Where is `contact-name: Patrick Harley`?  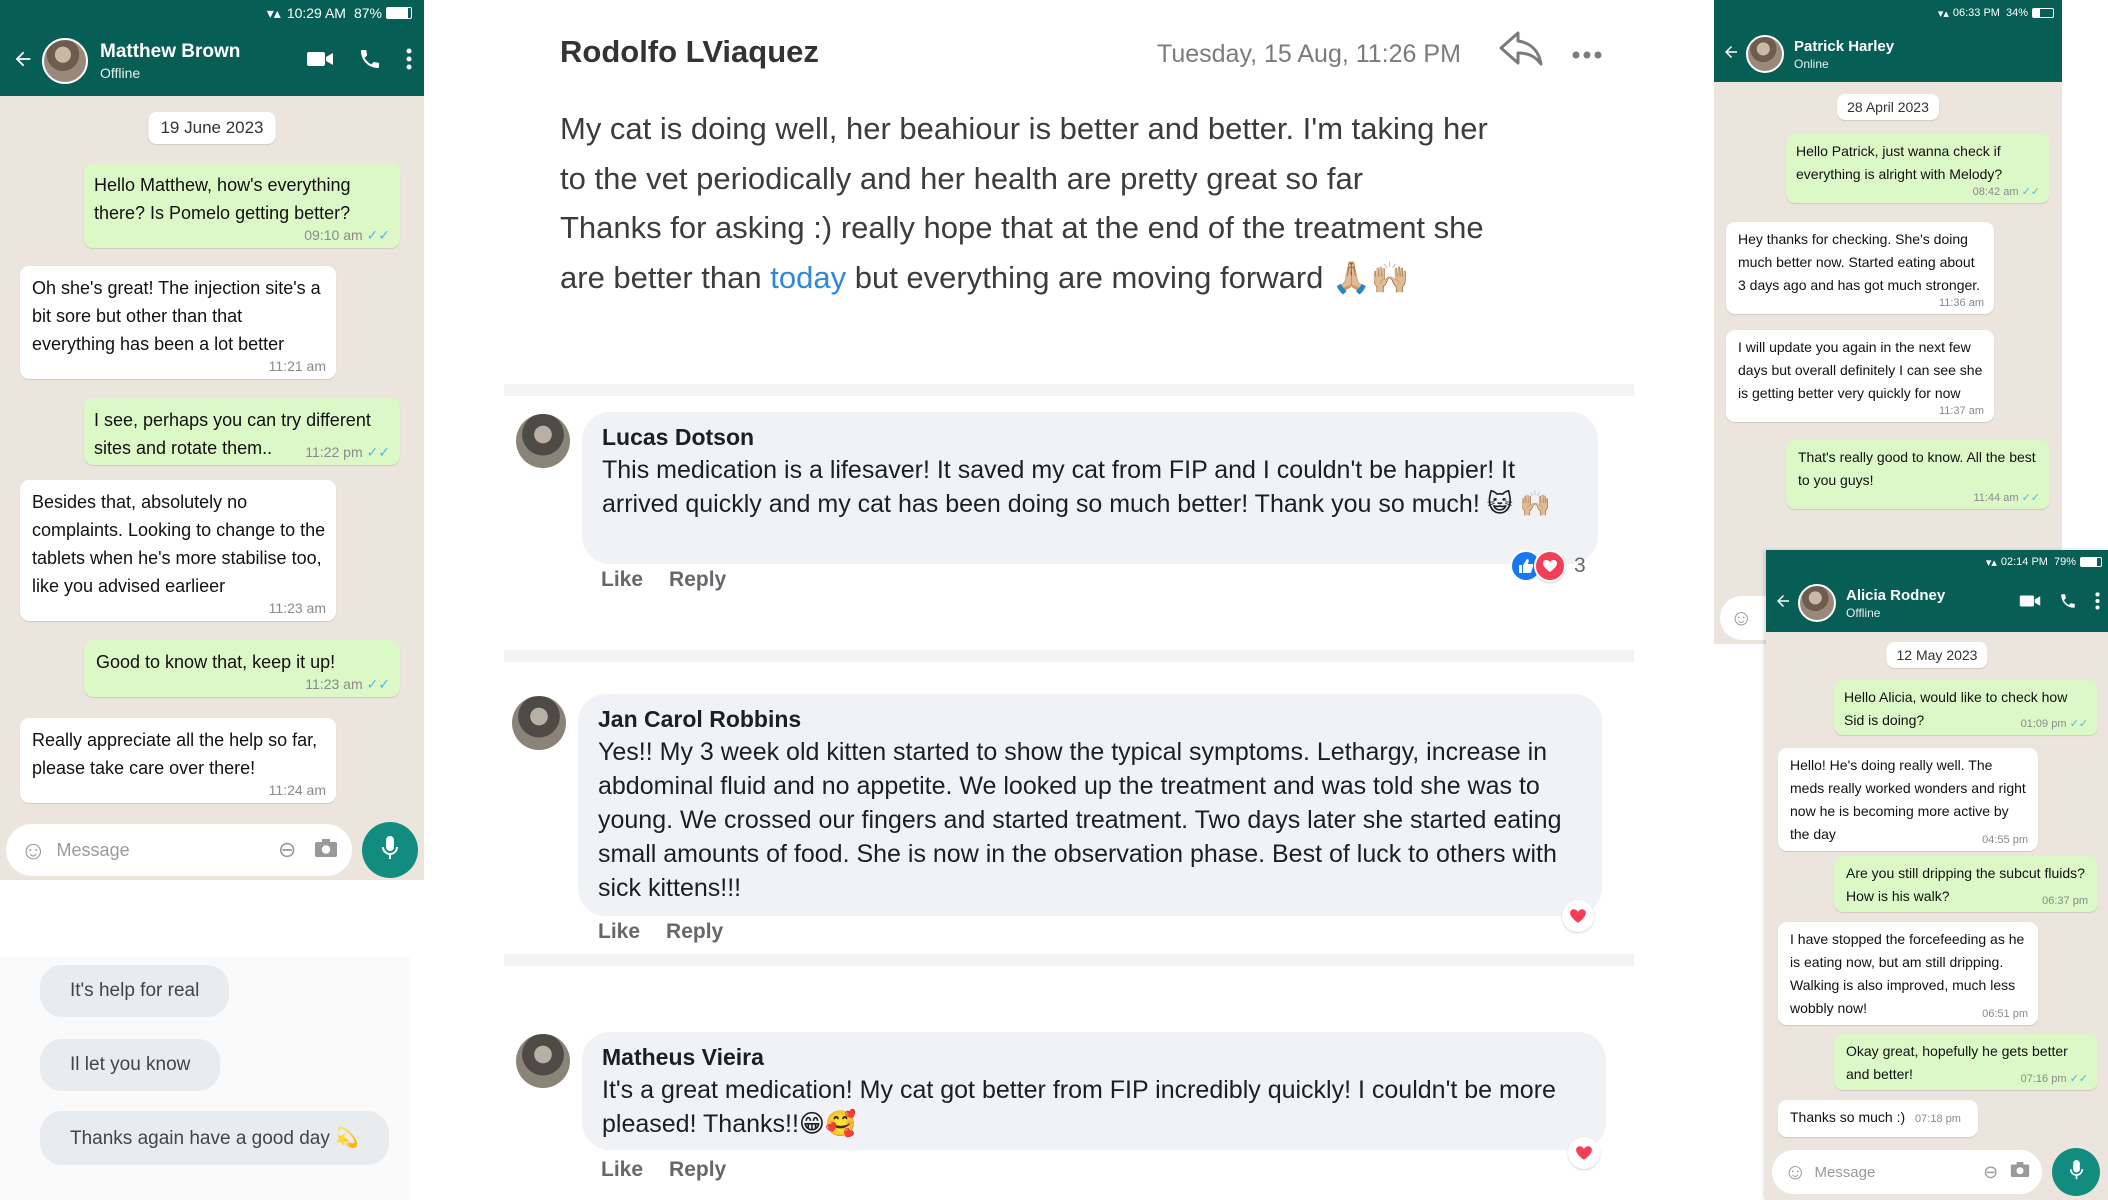
contact-name: Patrick Harley is located at coordinates (1844, 46).